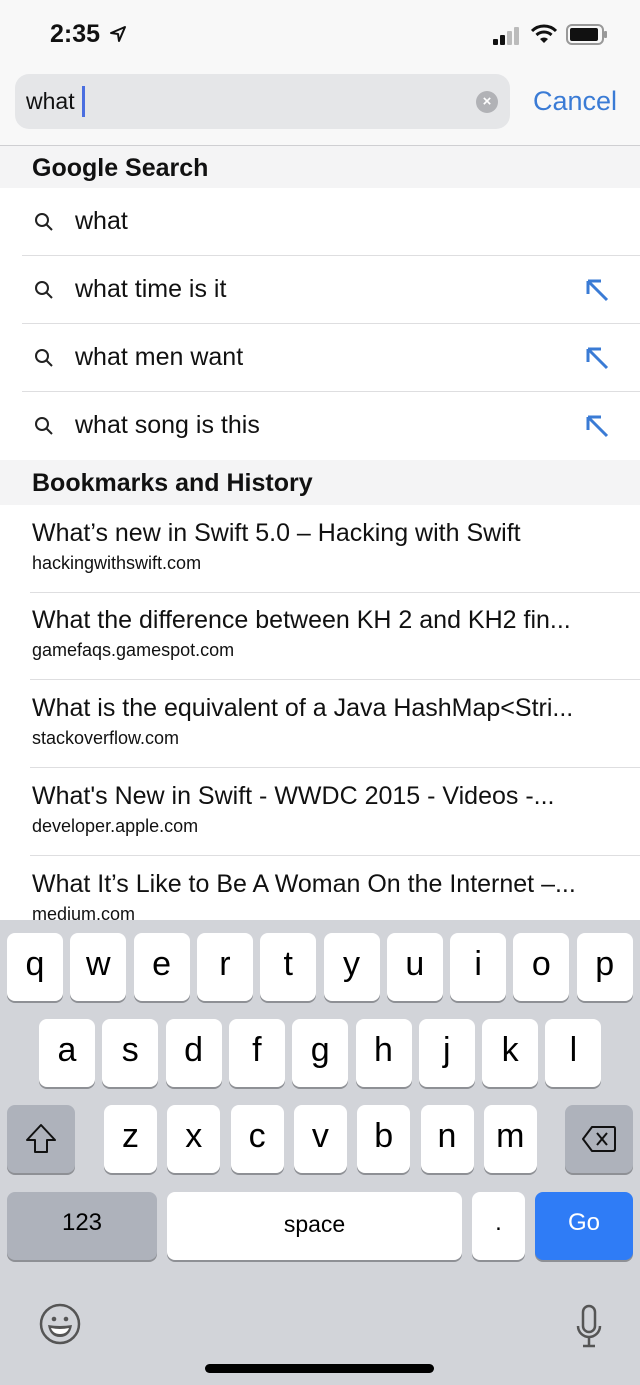 The width and height of the screenshot is (640, 1385). What do you see at coordinates (498, 1226) in the screenshot?
I see `period-key: .` at bounding box center [498, 1226].